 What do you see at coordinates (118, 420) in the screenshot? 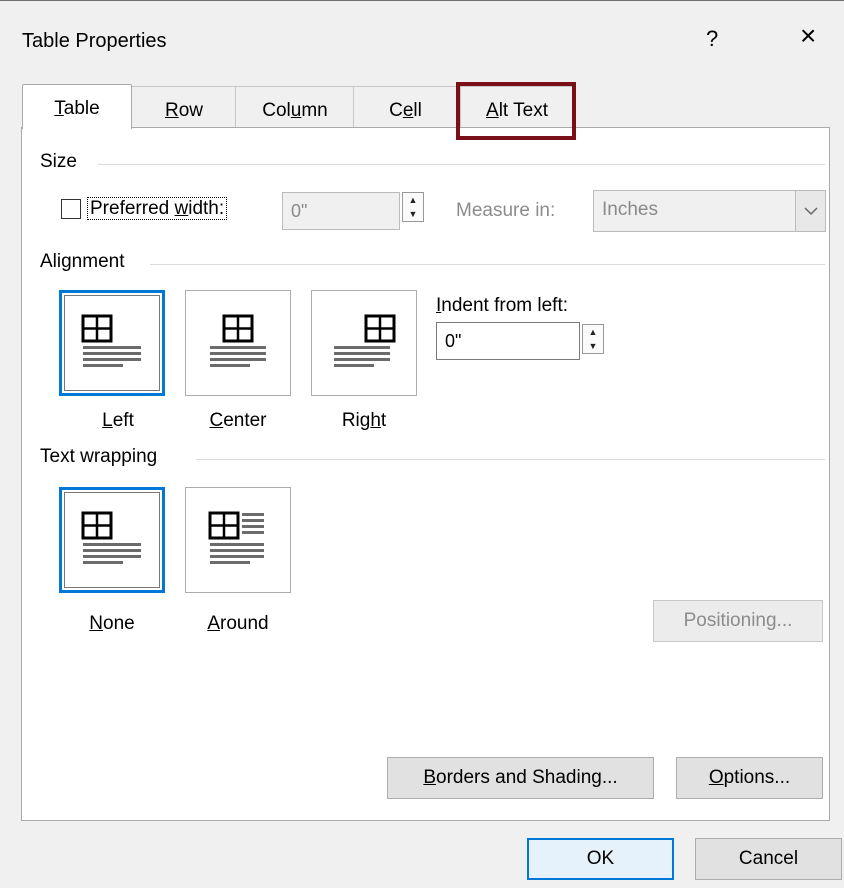
I see `align-left-label: Left` at bounding box center [118, 420].